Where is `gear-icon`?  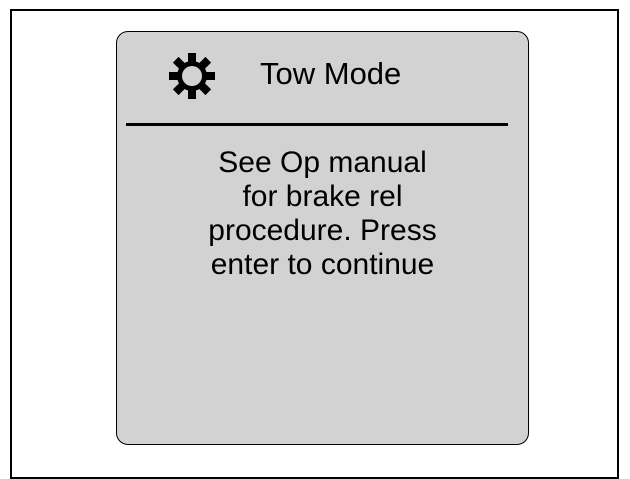 gear-icon is located at coordinates (192, 76).